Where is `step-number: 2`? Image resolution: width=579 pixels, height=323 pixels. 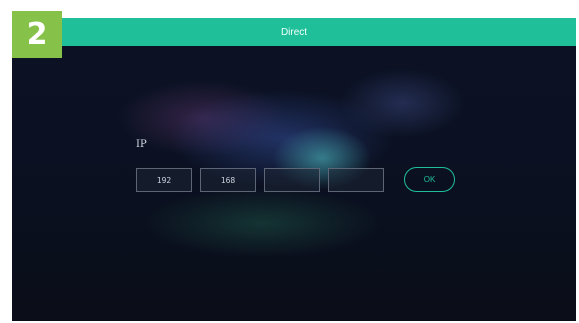 step-number: 2 is located at coordinates (37, 34).